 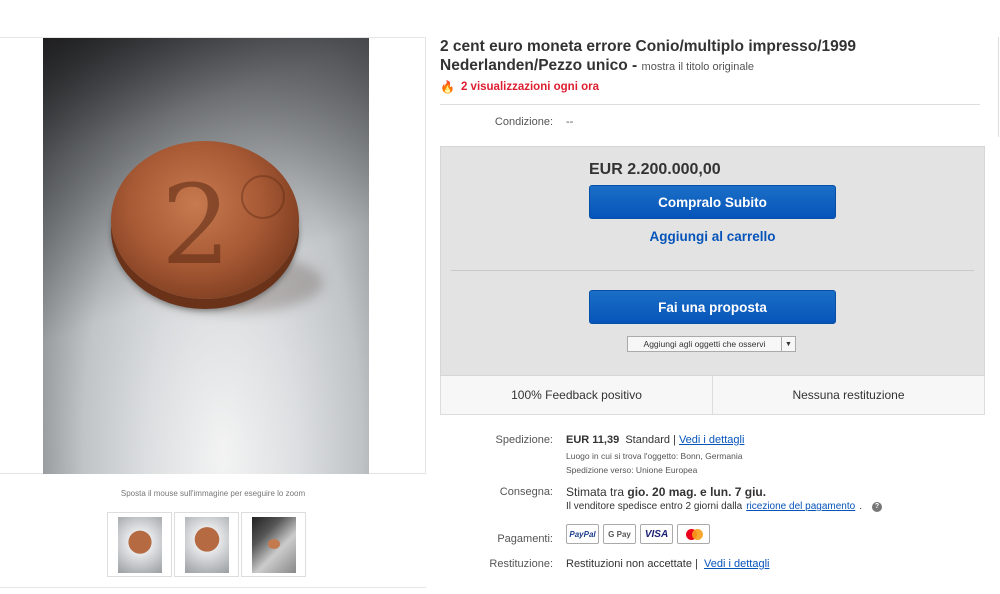 I want to click on coin-image: 2, so click(x=205, y=220).